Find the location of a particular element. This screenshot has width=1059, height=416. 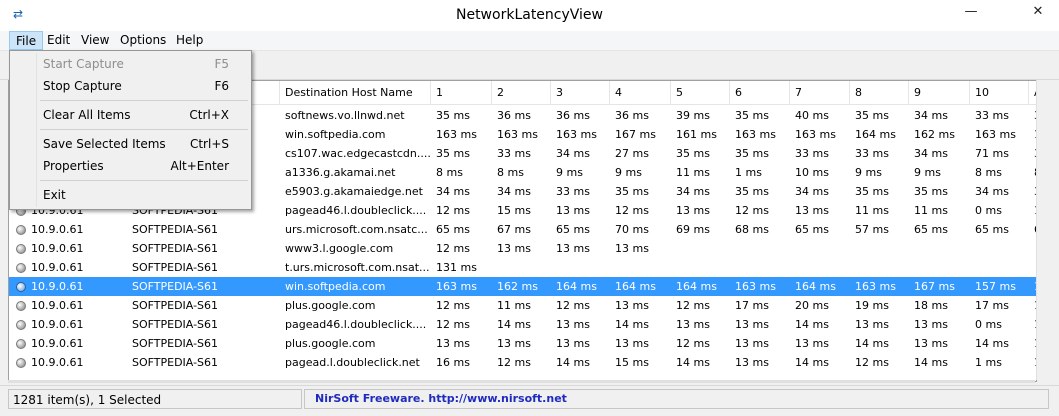

minimize-button: — is located at coordinates (971, 13).